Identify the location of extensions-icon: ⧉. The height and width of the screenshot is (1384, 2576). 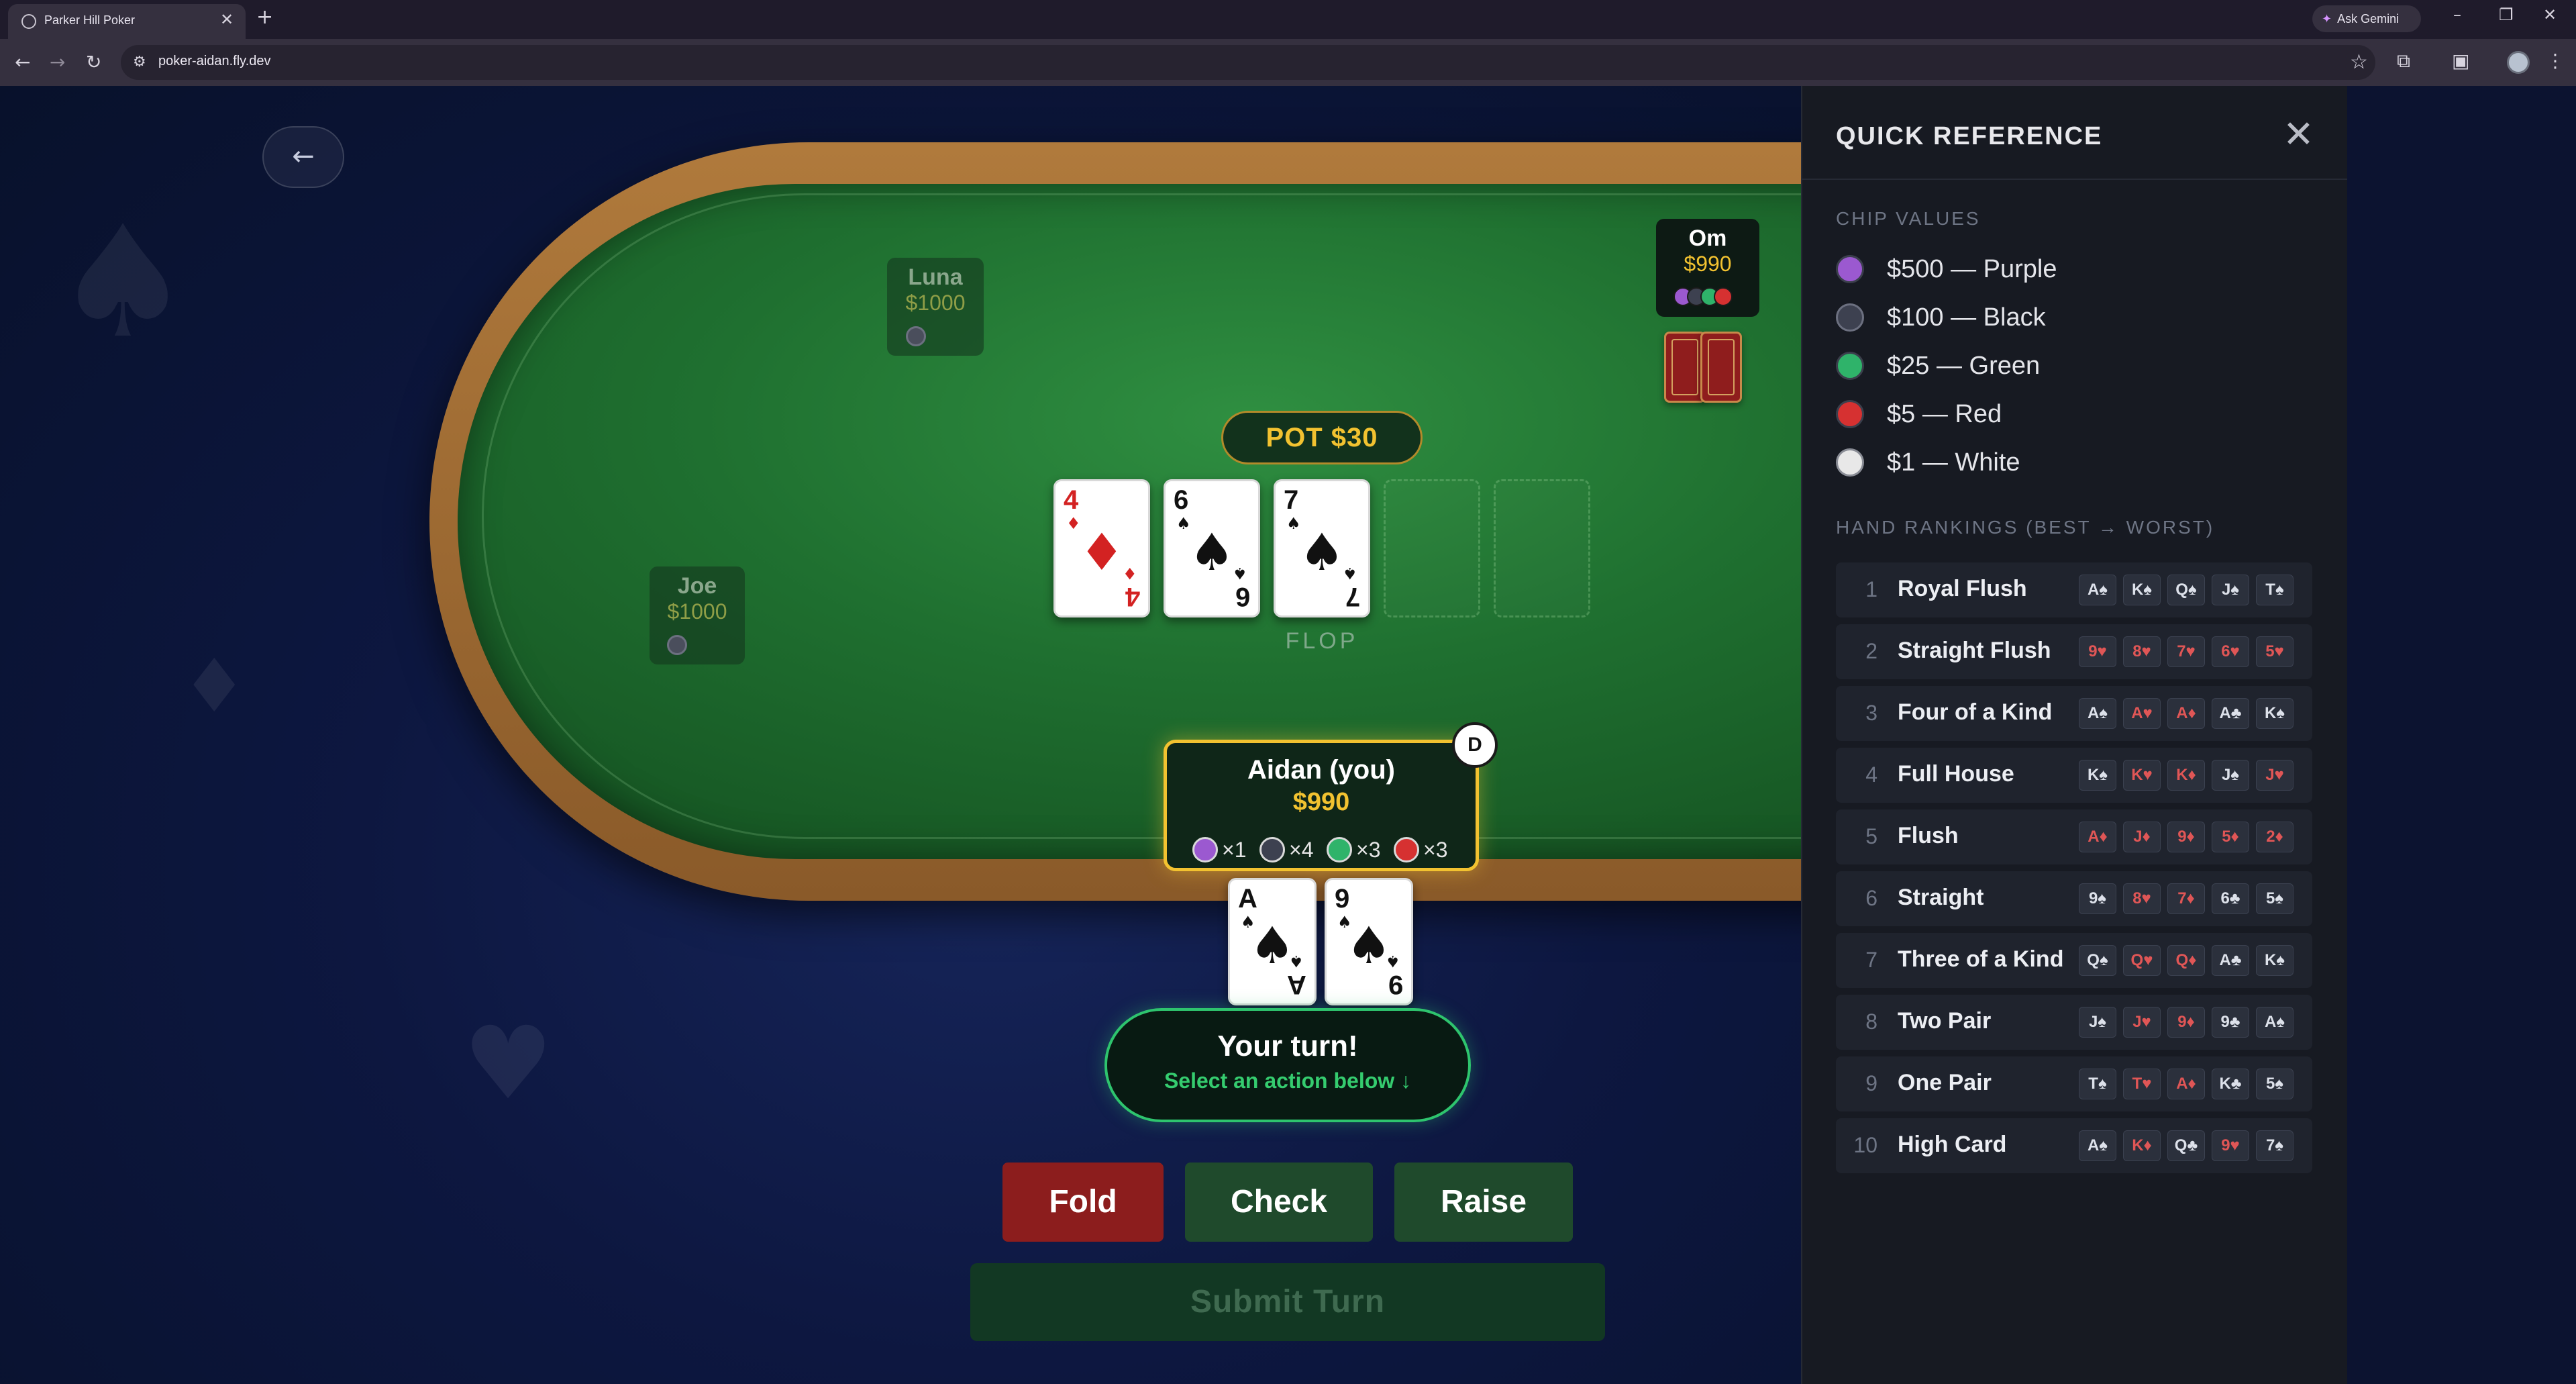
(2403, 61).